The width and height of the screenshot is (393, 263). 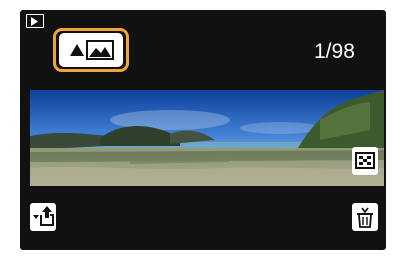 I want to click on trash-icon, so click(x=365, y=217).